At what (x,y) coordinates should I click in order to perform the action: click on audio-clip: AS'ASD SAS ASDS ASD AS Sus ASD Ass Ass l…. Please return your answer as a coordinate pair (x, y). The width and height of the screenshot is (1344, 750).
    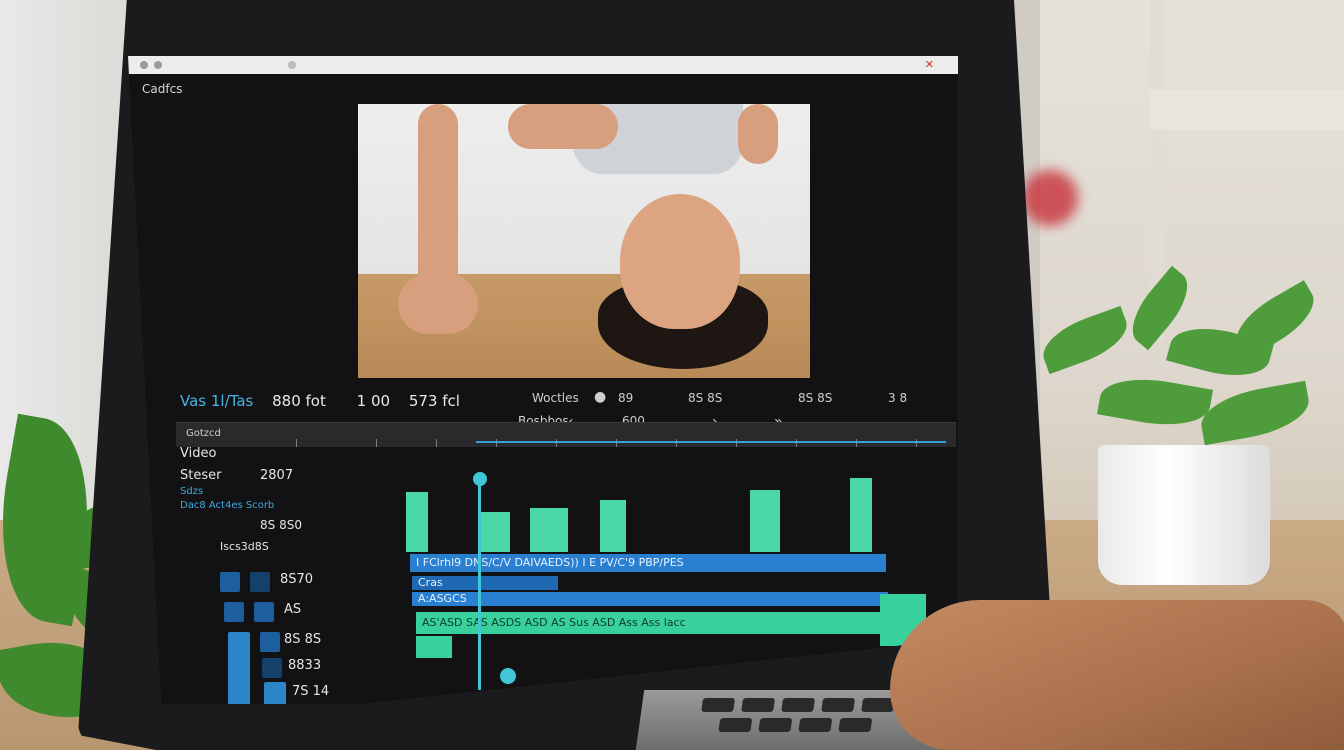
    Looking at the image, I should click on (669, 623).